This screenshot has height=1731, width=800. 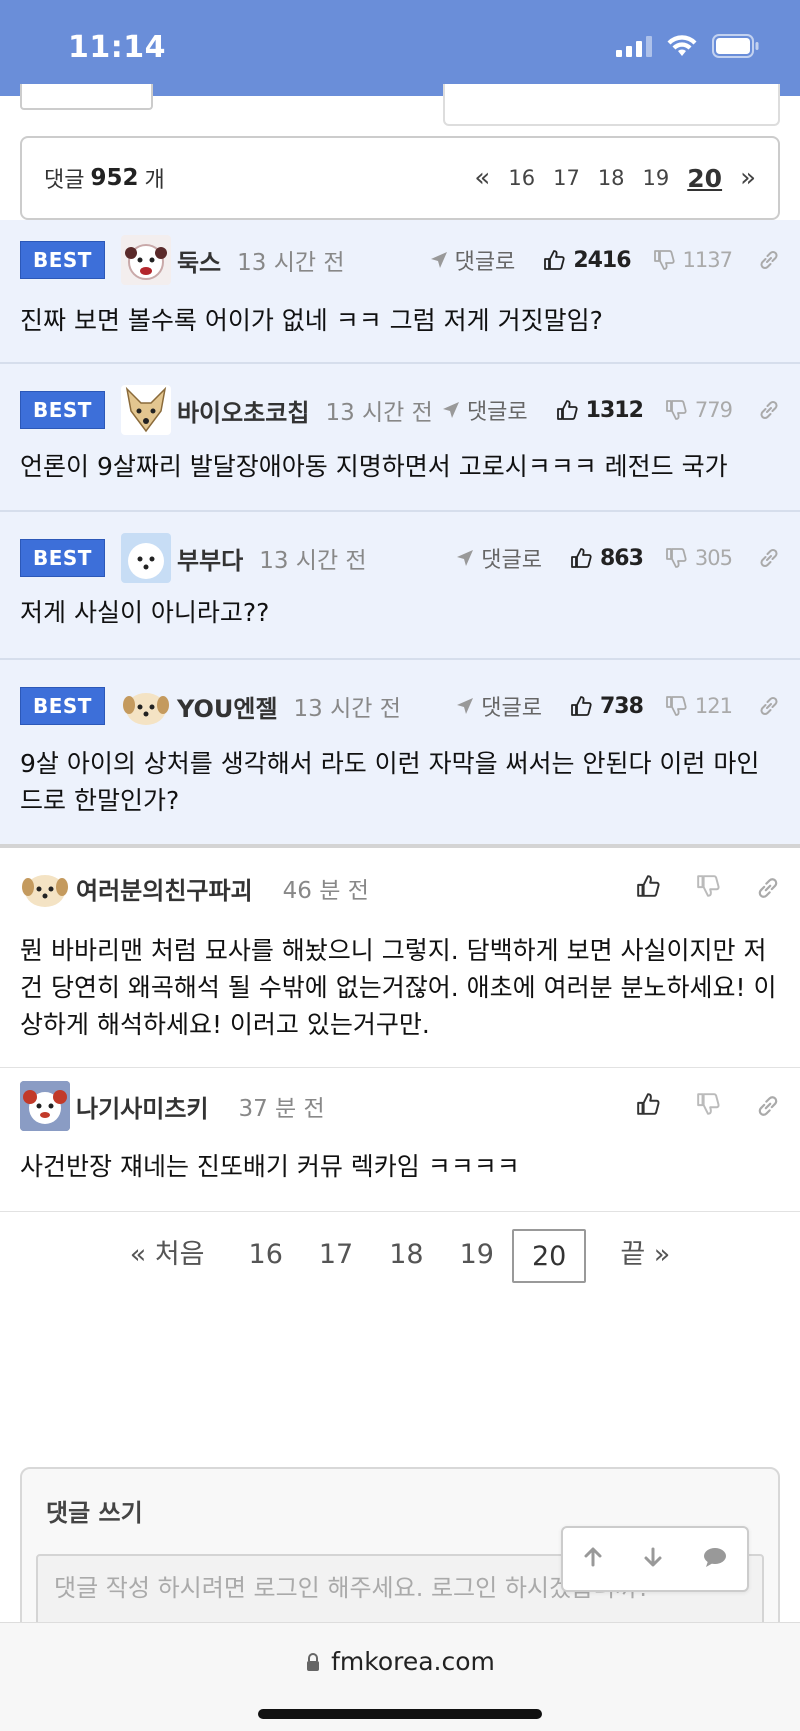 I want to click on cellular-signal-icon, so click(x=634, y=46).